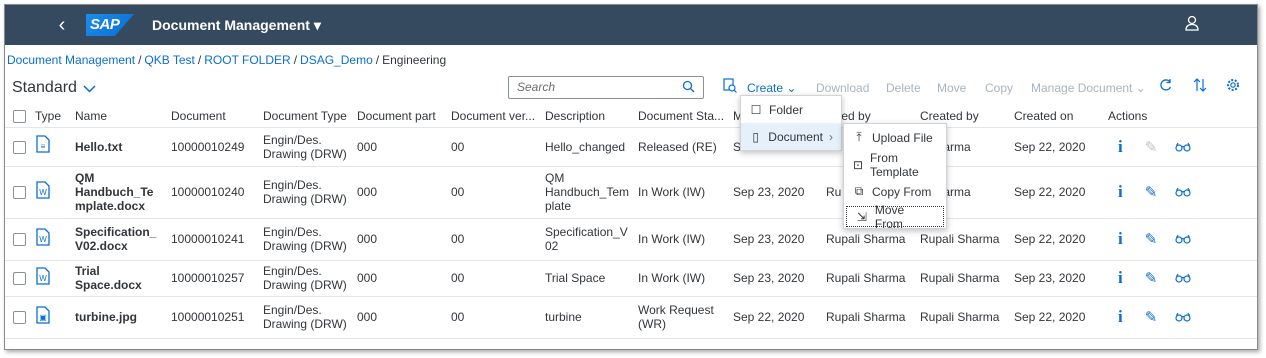 The image size is (1266, 358). Describe the element at coordinates (1057, 116) in the screenshot. I see `column-header-created-on: Created on` at that location.